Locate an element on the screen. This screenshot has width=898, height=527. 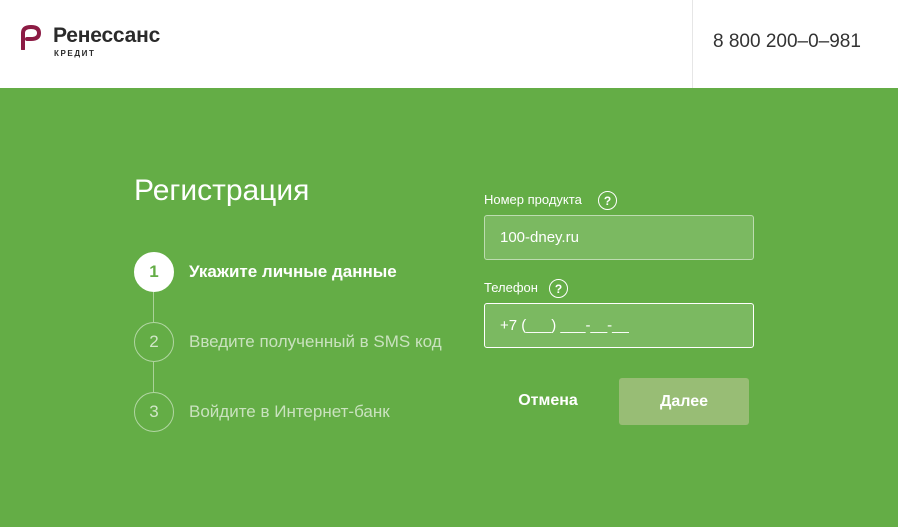
page-title: Регистрация is located at coordinates (222, 190).